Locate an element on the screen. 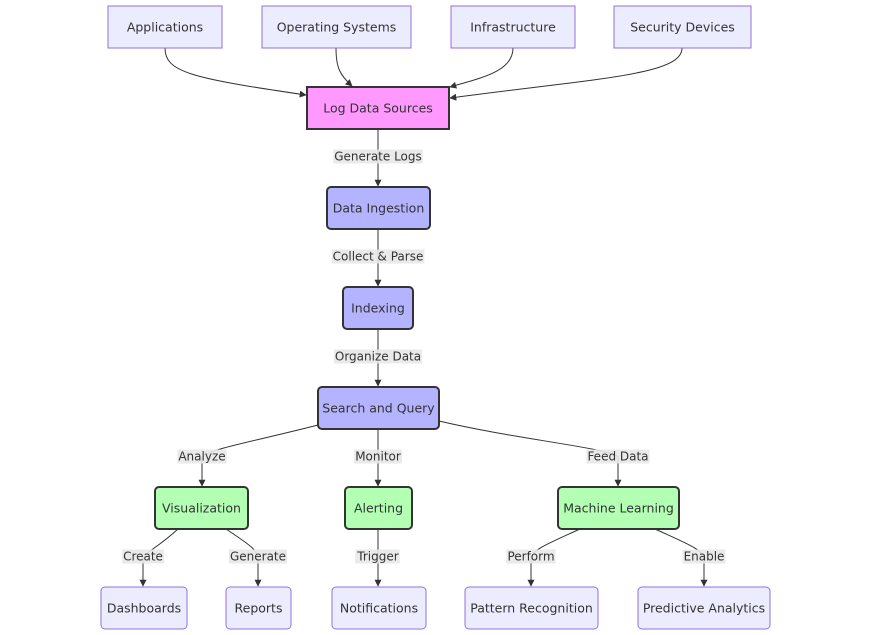  node-label: Infrastructure is located at coordinates (513, 27).